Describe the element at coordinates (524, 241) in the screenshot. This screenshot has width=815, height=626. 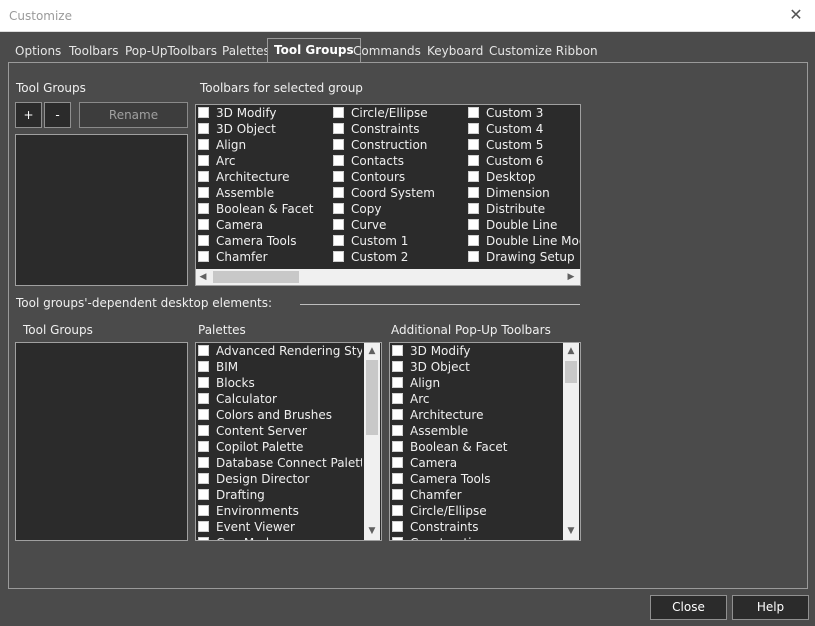
I see `list-item: Double Line Modi` at that location.